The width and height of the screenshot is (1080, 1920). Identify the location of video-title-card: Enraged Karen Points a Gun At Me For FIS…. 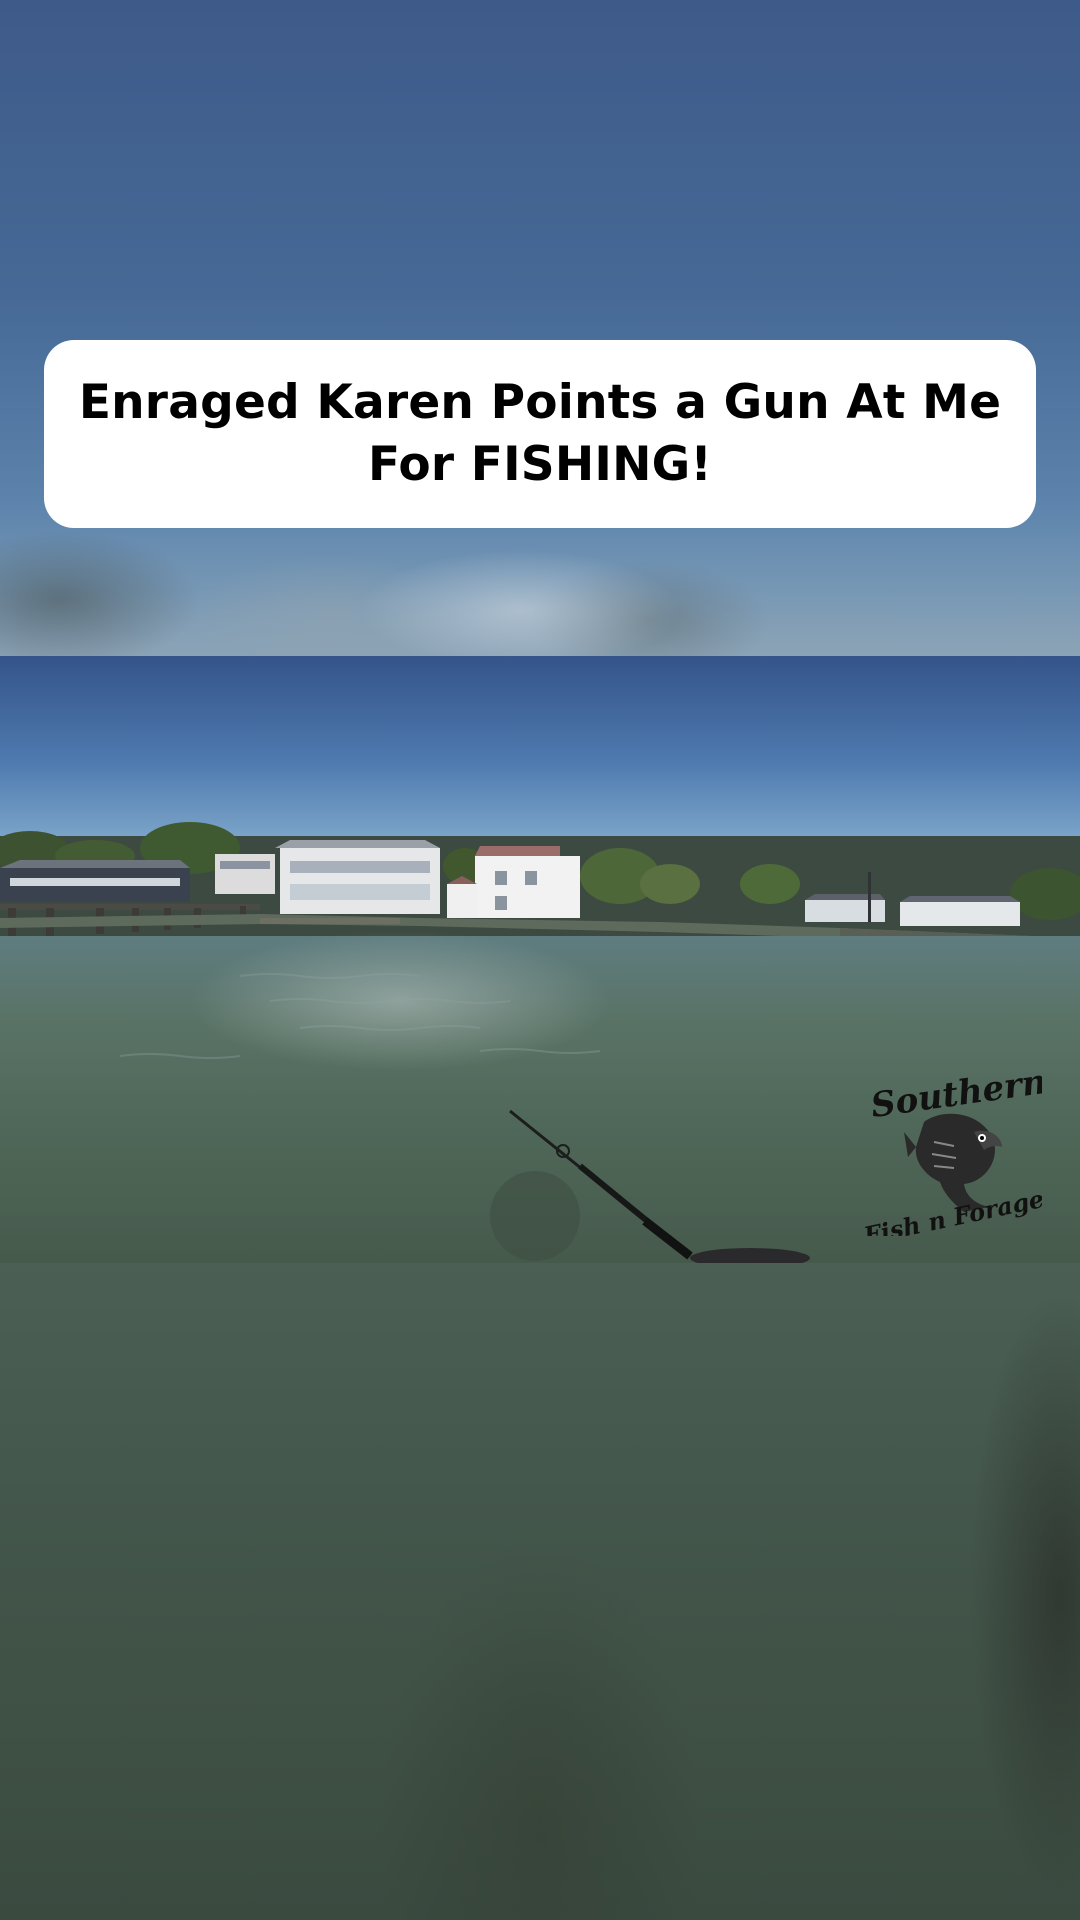
(540, 434).